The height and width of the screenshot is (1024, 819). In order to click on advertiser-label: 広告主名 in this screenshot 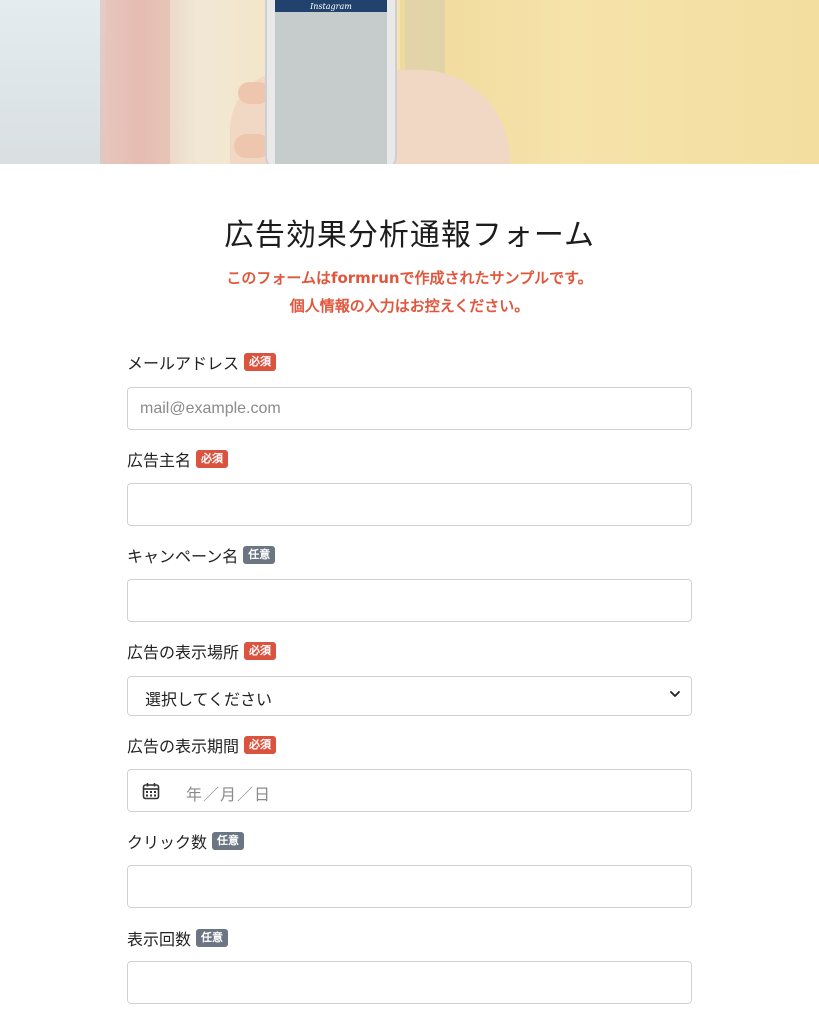, I will do `click(159, 460)`.